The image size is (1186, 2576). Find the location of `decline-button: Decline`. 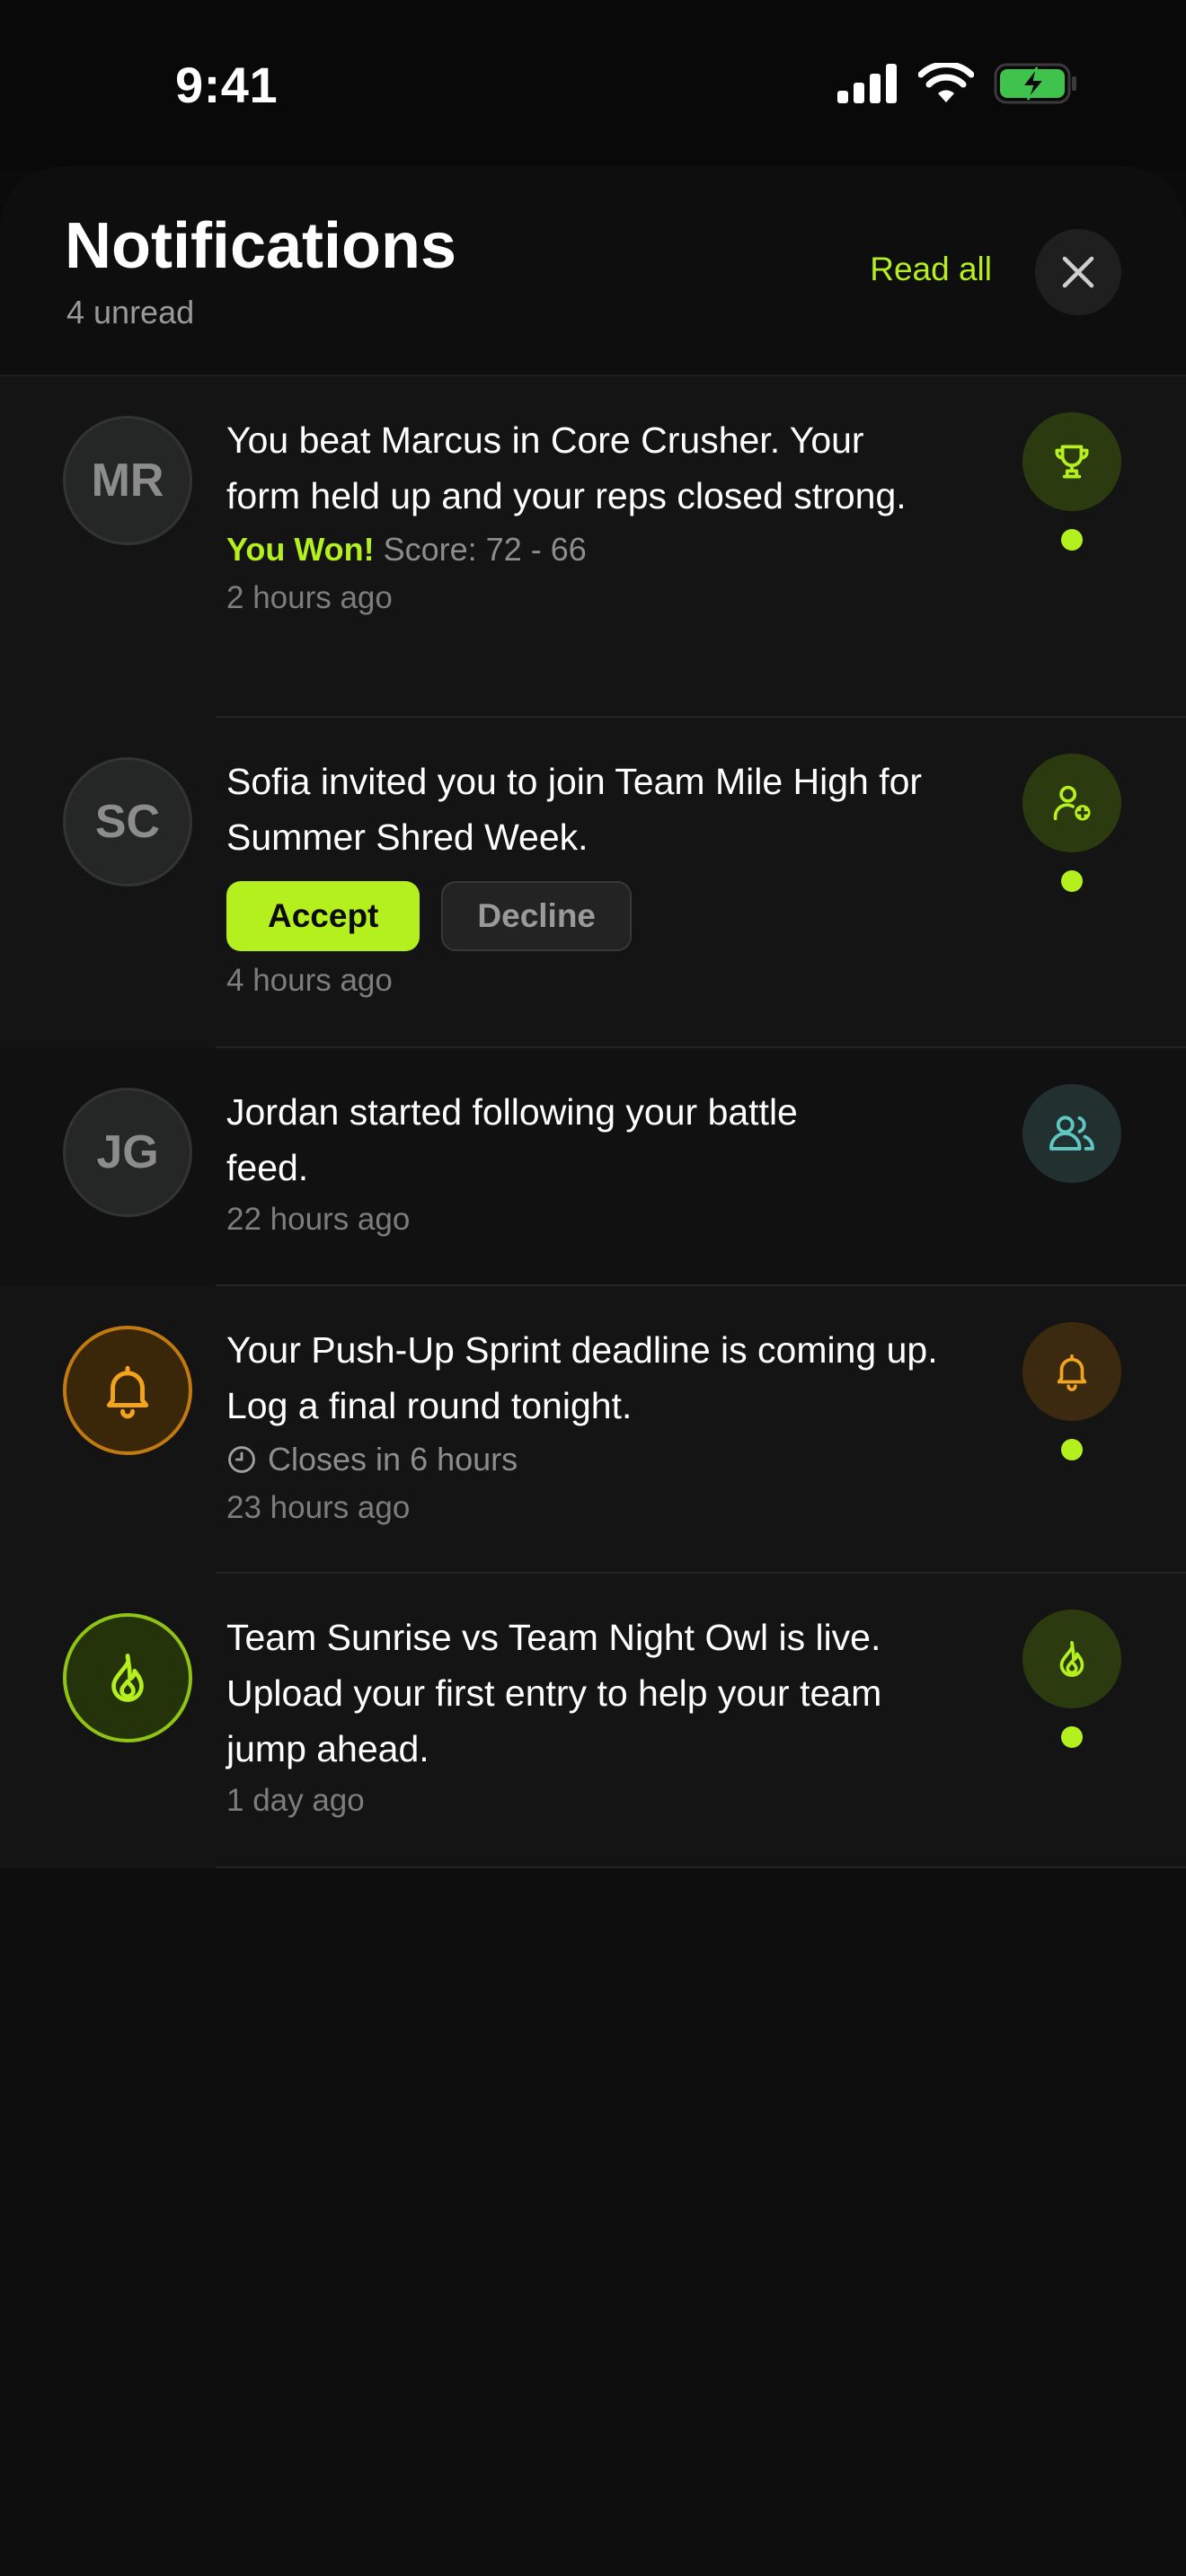

decline-button: Decline is located at coordinates (537, 916).